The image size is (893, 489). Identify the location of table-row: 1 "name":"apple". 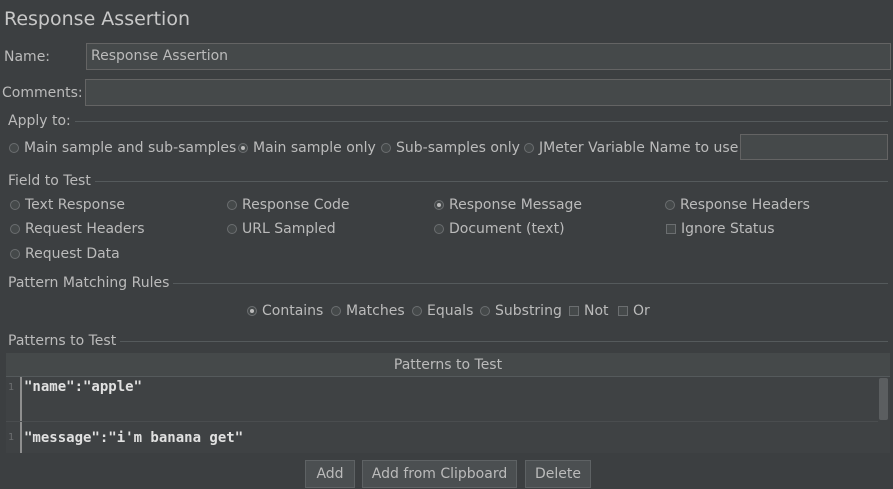
(442, 387).